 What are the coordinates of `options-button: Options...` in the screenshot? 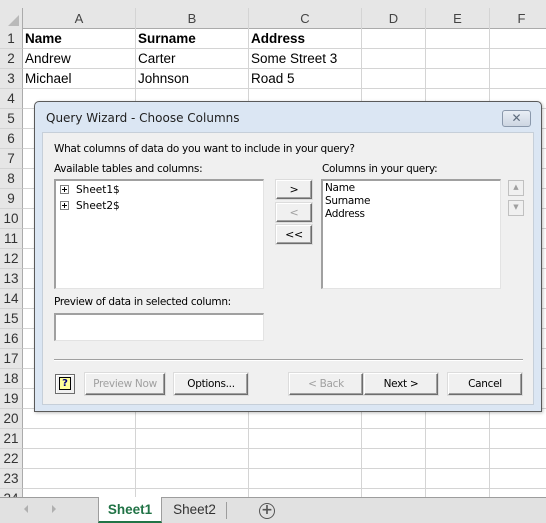 It's located at (211, 384).